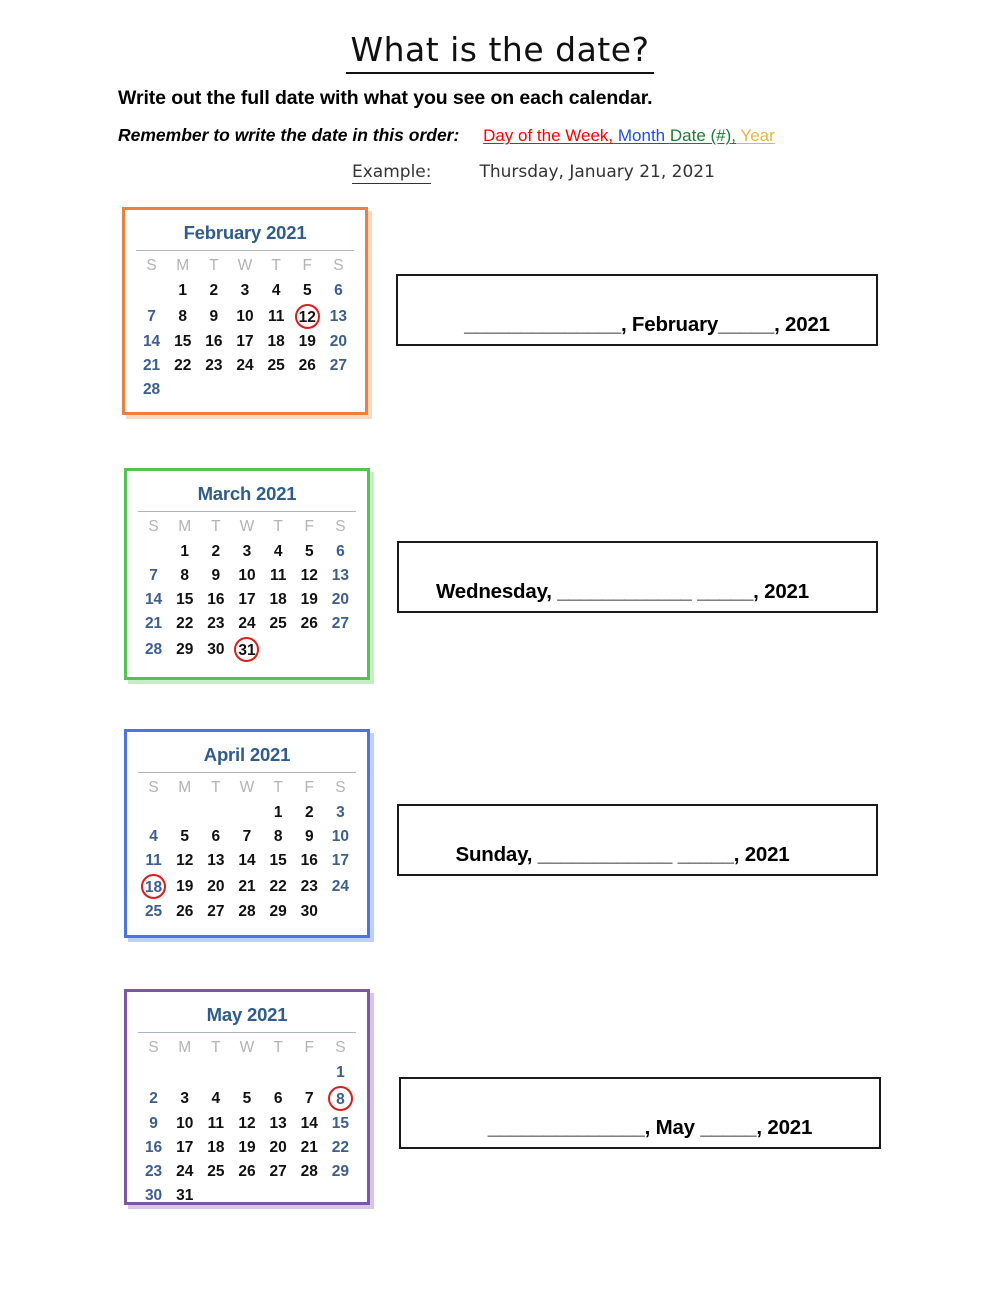  I want to click on calendar-week-row: 4 5 6 7 8 9 10, so click(247, 837).